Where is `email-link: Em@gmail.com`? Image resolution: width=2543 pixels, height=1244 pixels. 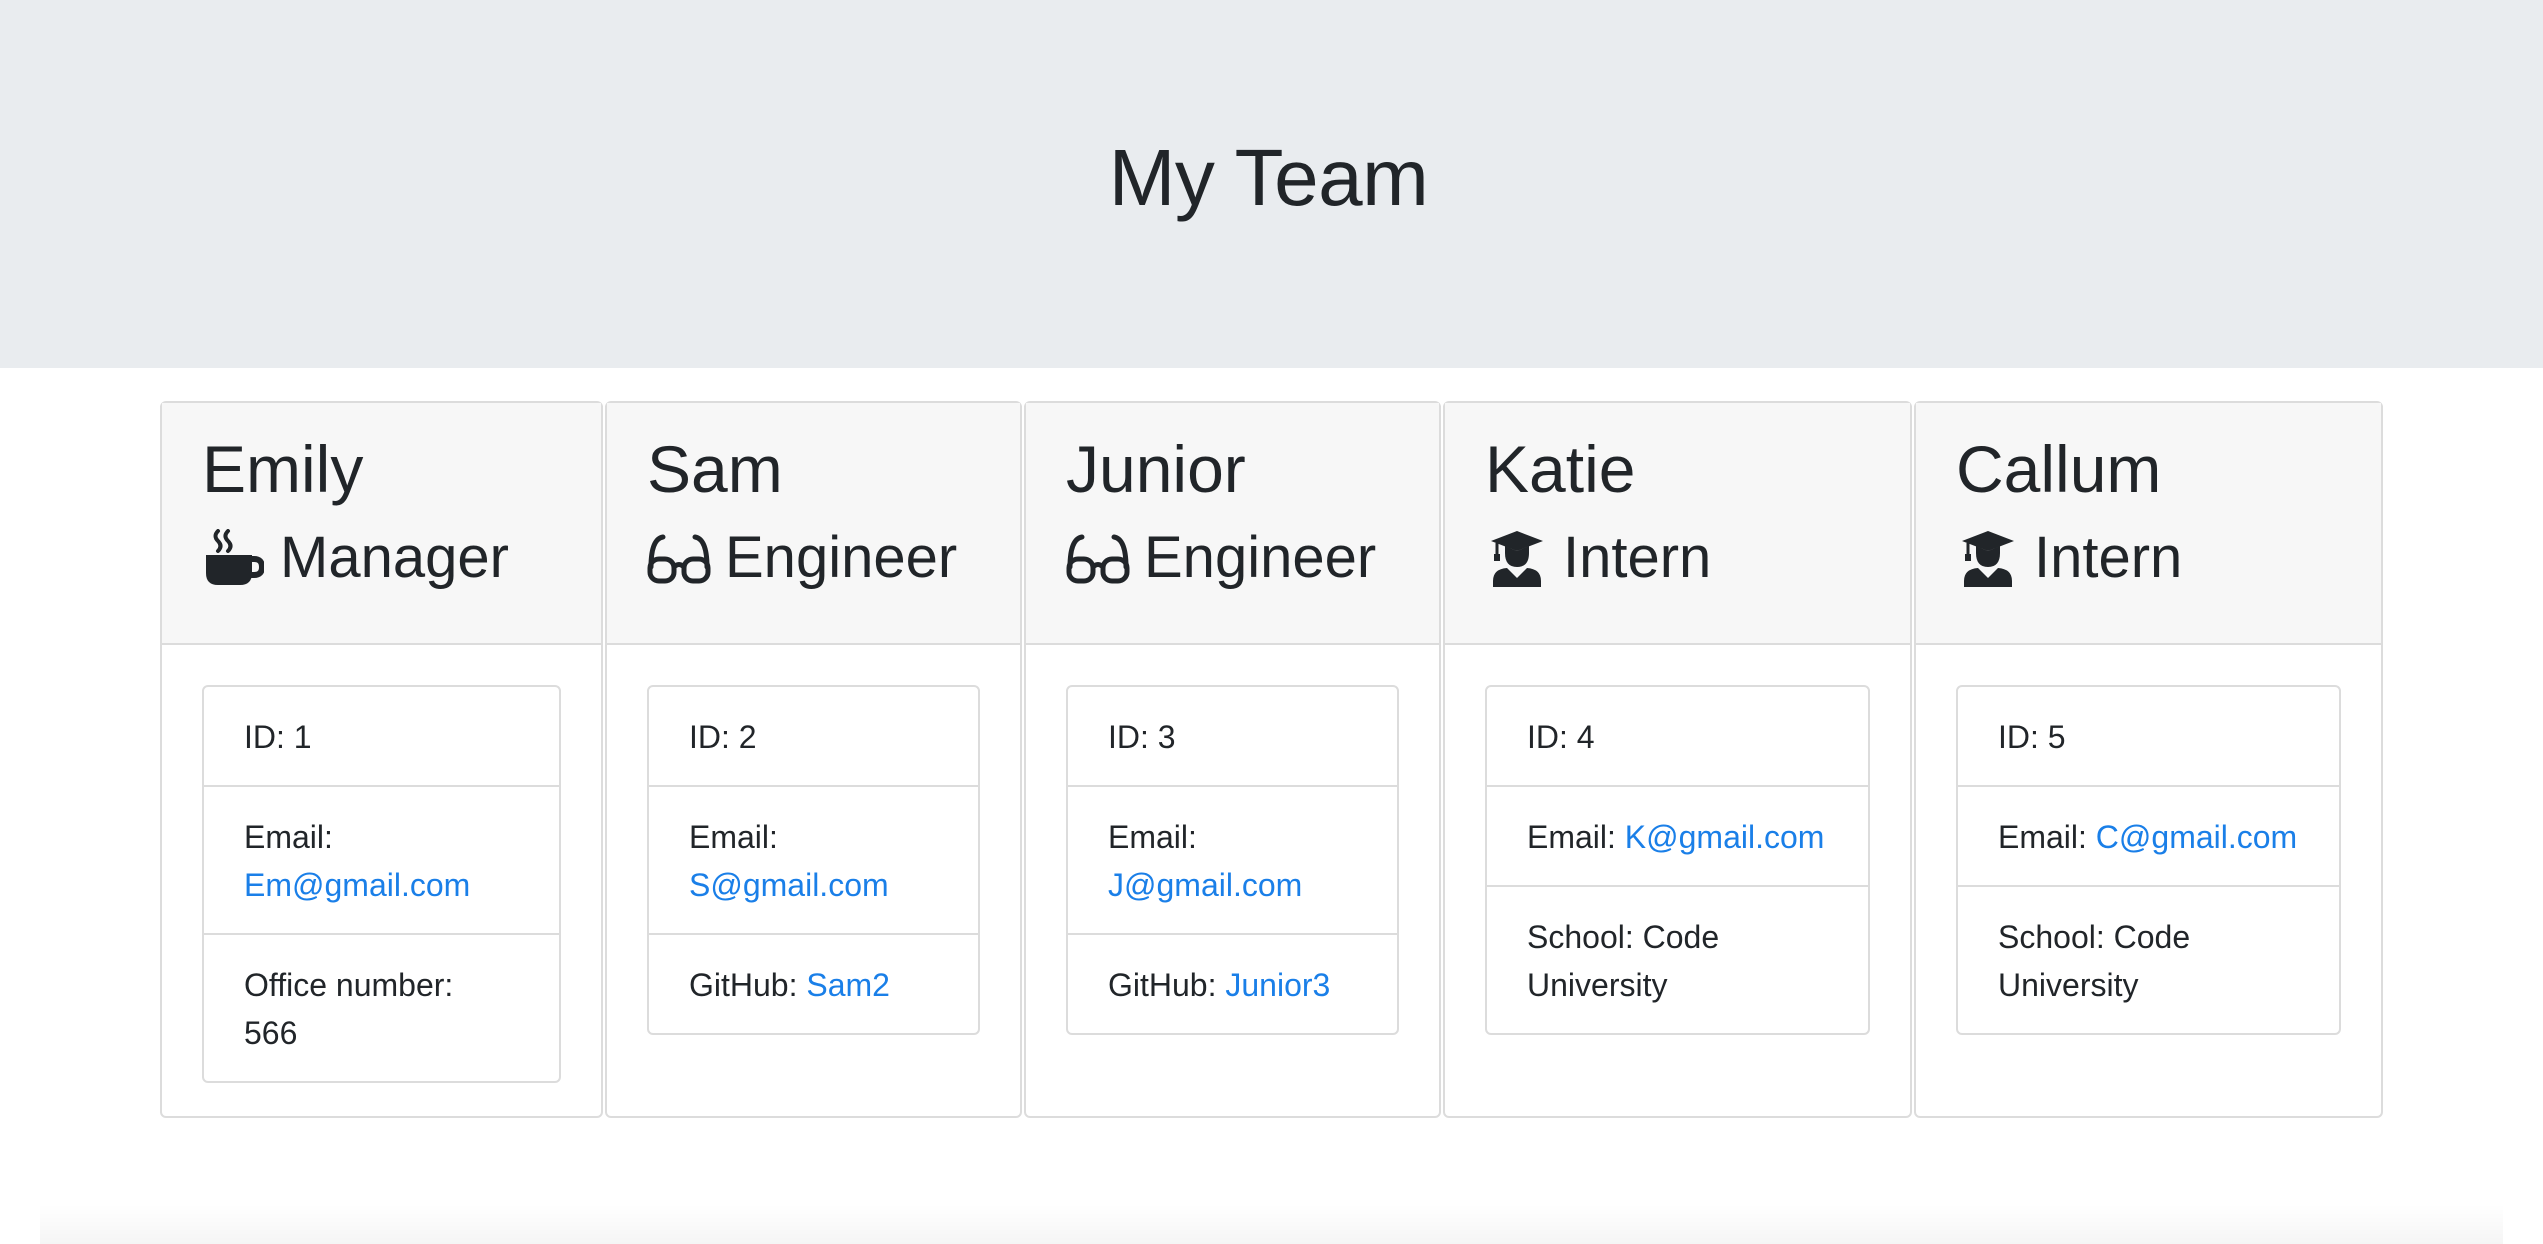 email-link: Em@gmail.com is located at coordinates (357, 885).